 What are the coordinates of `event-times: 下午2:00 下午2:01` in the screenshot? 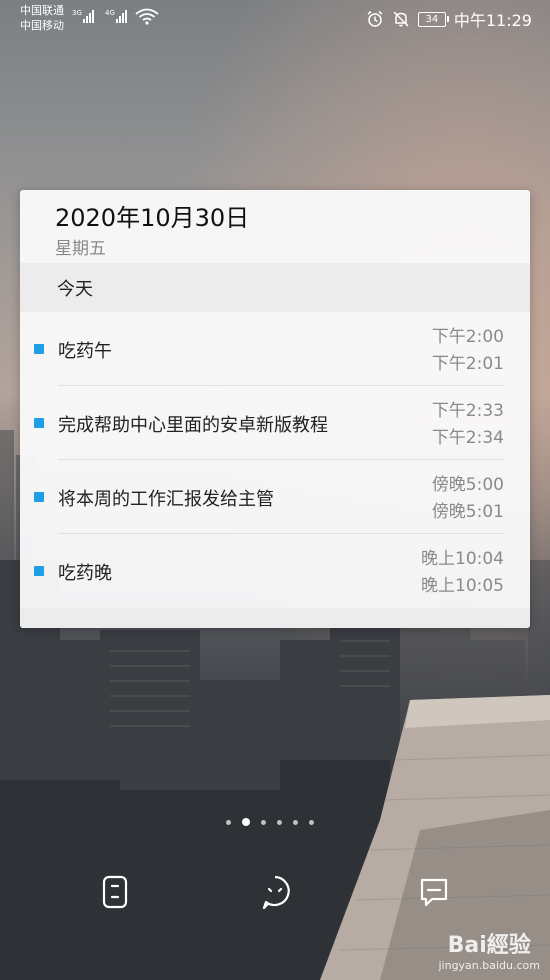 It's located at (468, 351).